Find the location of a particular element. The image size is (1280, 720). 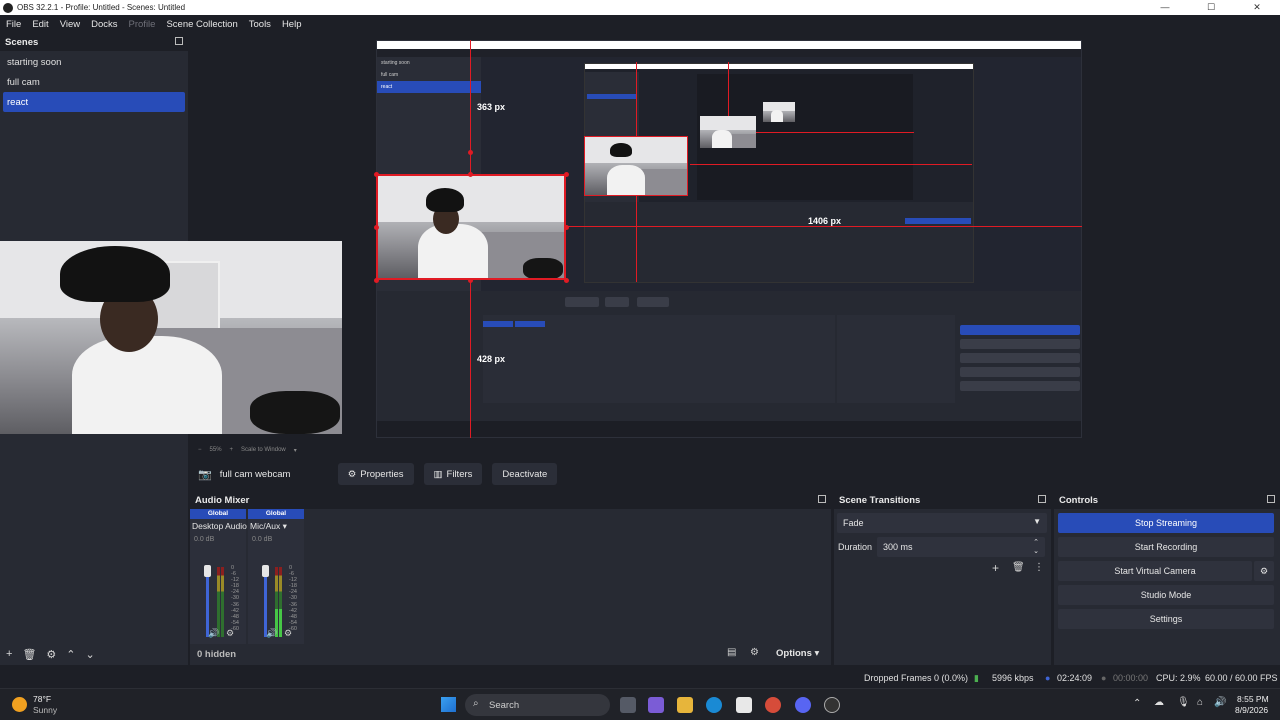

resize-handle-tr is located at coordinates (566, 174).